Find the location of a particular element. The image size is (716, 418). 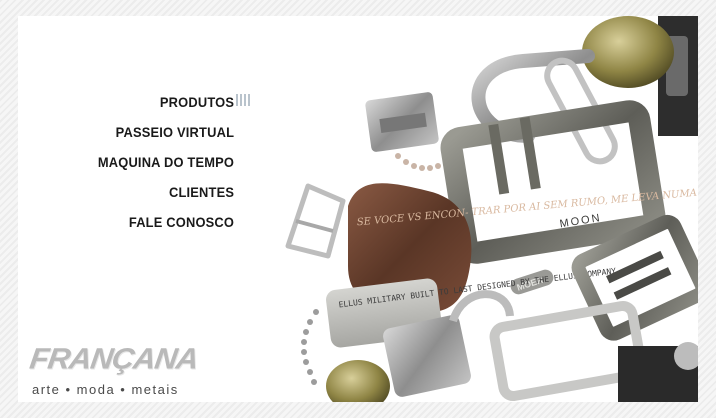

nav-item-fale-conosco: FALE CONOSCO is located at coordinates (166, 222).